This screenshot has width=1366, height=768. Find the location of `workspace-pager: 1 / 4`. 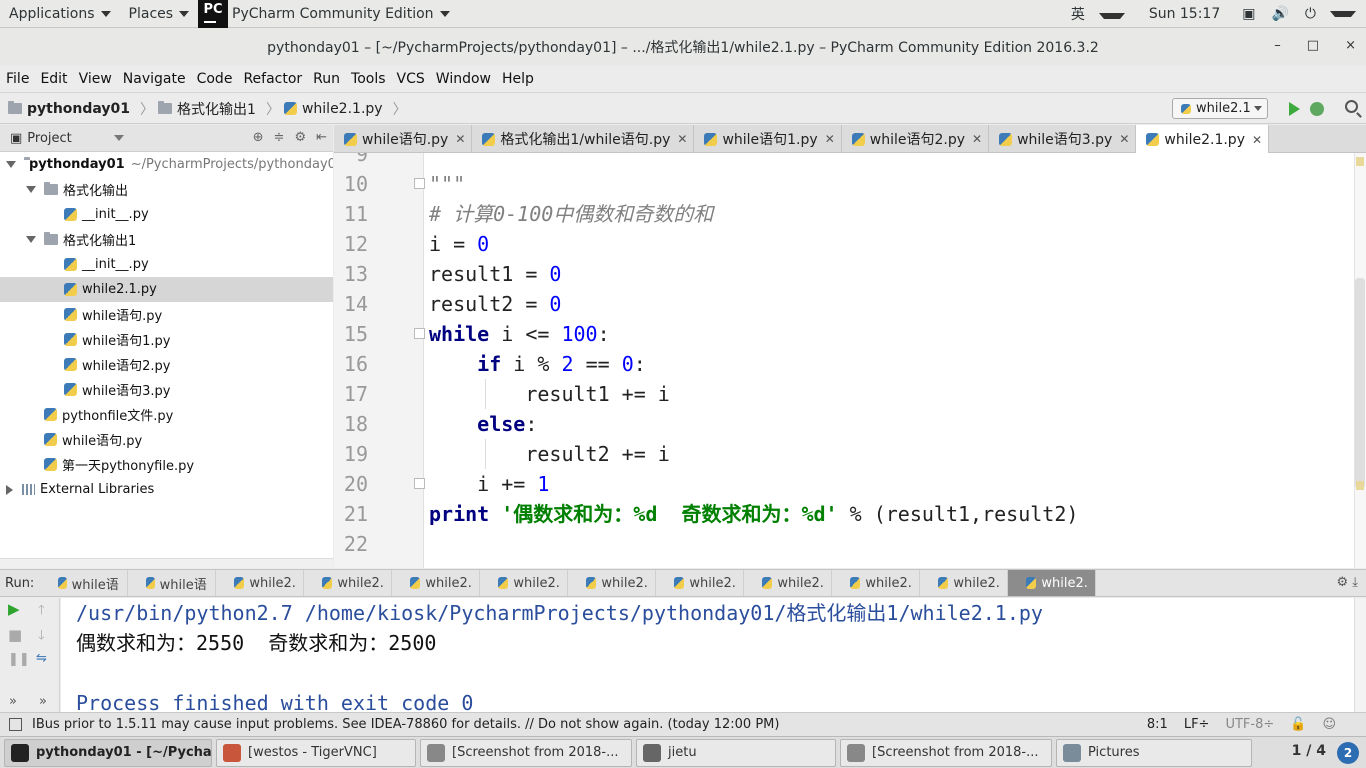

workspace-pager: 1 / 4 is located at coordinates (1309, 751).